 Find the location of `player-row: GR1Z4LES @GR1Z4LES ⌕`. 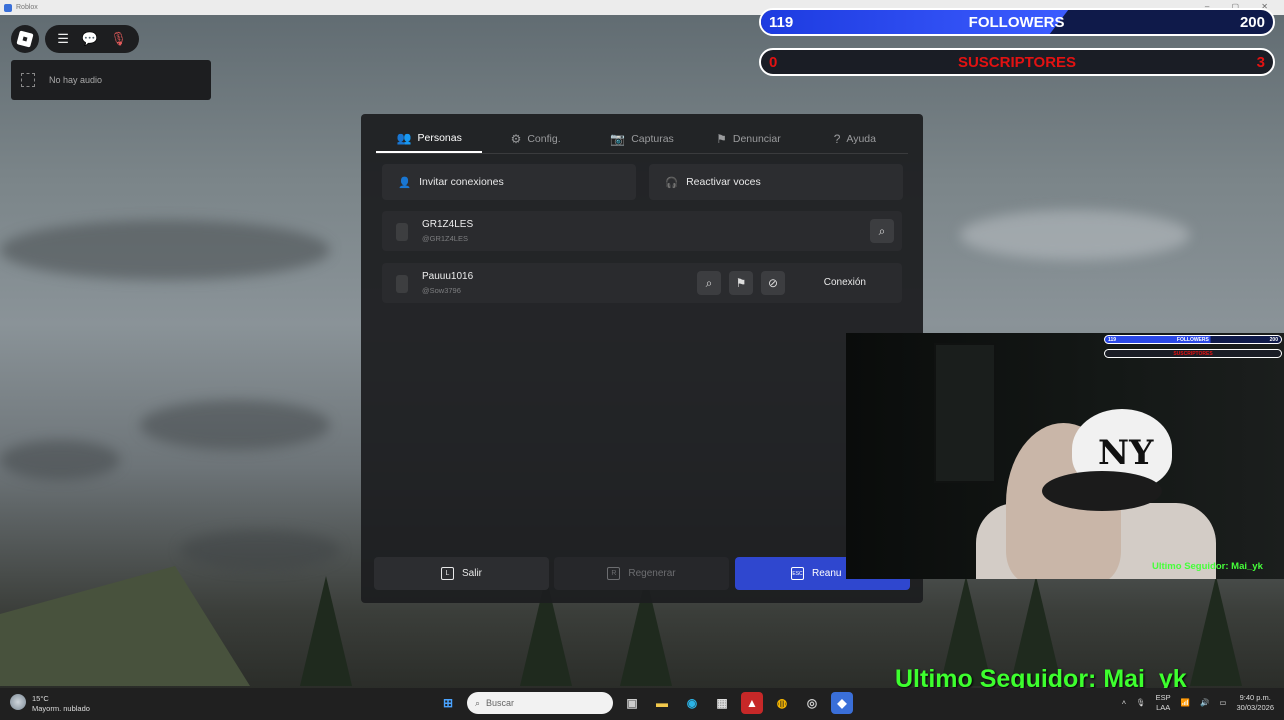

player-row: GR1Z4LES @GR1Z4LES ⌕ is located at coordinates (642, 231).